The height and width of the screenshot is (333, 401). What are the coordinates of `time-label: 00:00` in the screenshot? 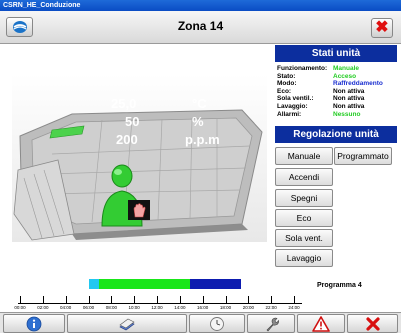 It's located at (20, 307).